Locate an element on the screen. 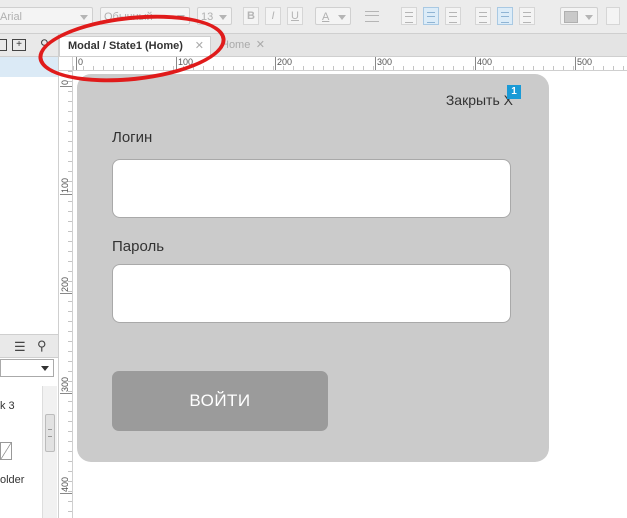 This screenshot has width=627, height=518. tab-modal-state1: Modal / State1 (Home) ✕ is located at coordinates (135, 46).